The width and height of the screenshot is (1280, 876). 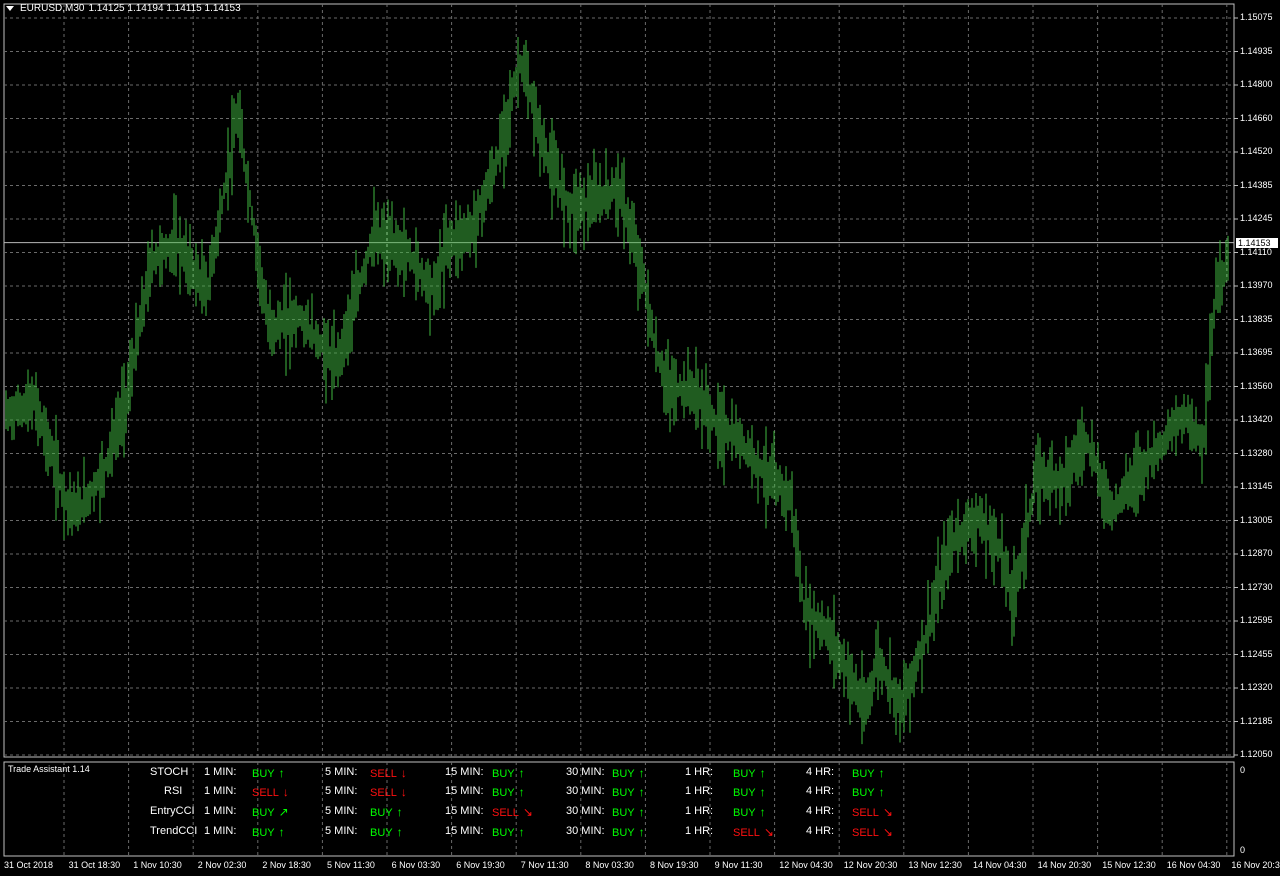 What do you see at coordinates (10, 8) in the screenshot?
I see `collapse-triangle-icon` at bounding box center [10, 8].